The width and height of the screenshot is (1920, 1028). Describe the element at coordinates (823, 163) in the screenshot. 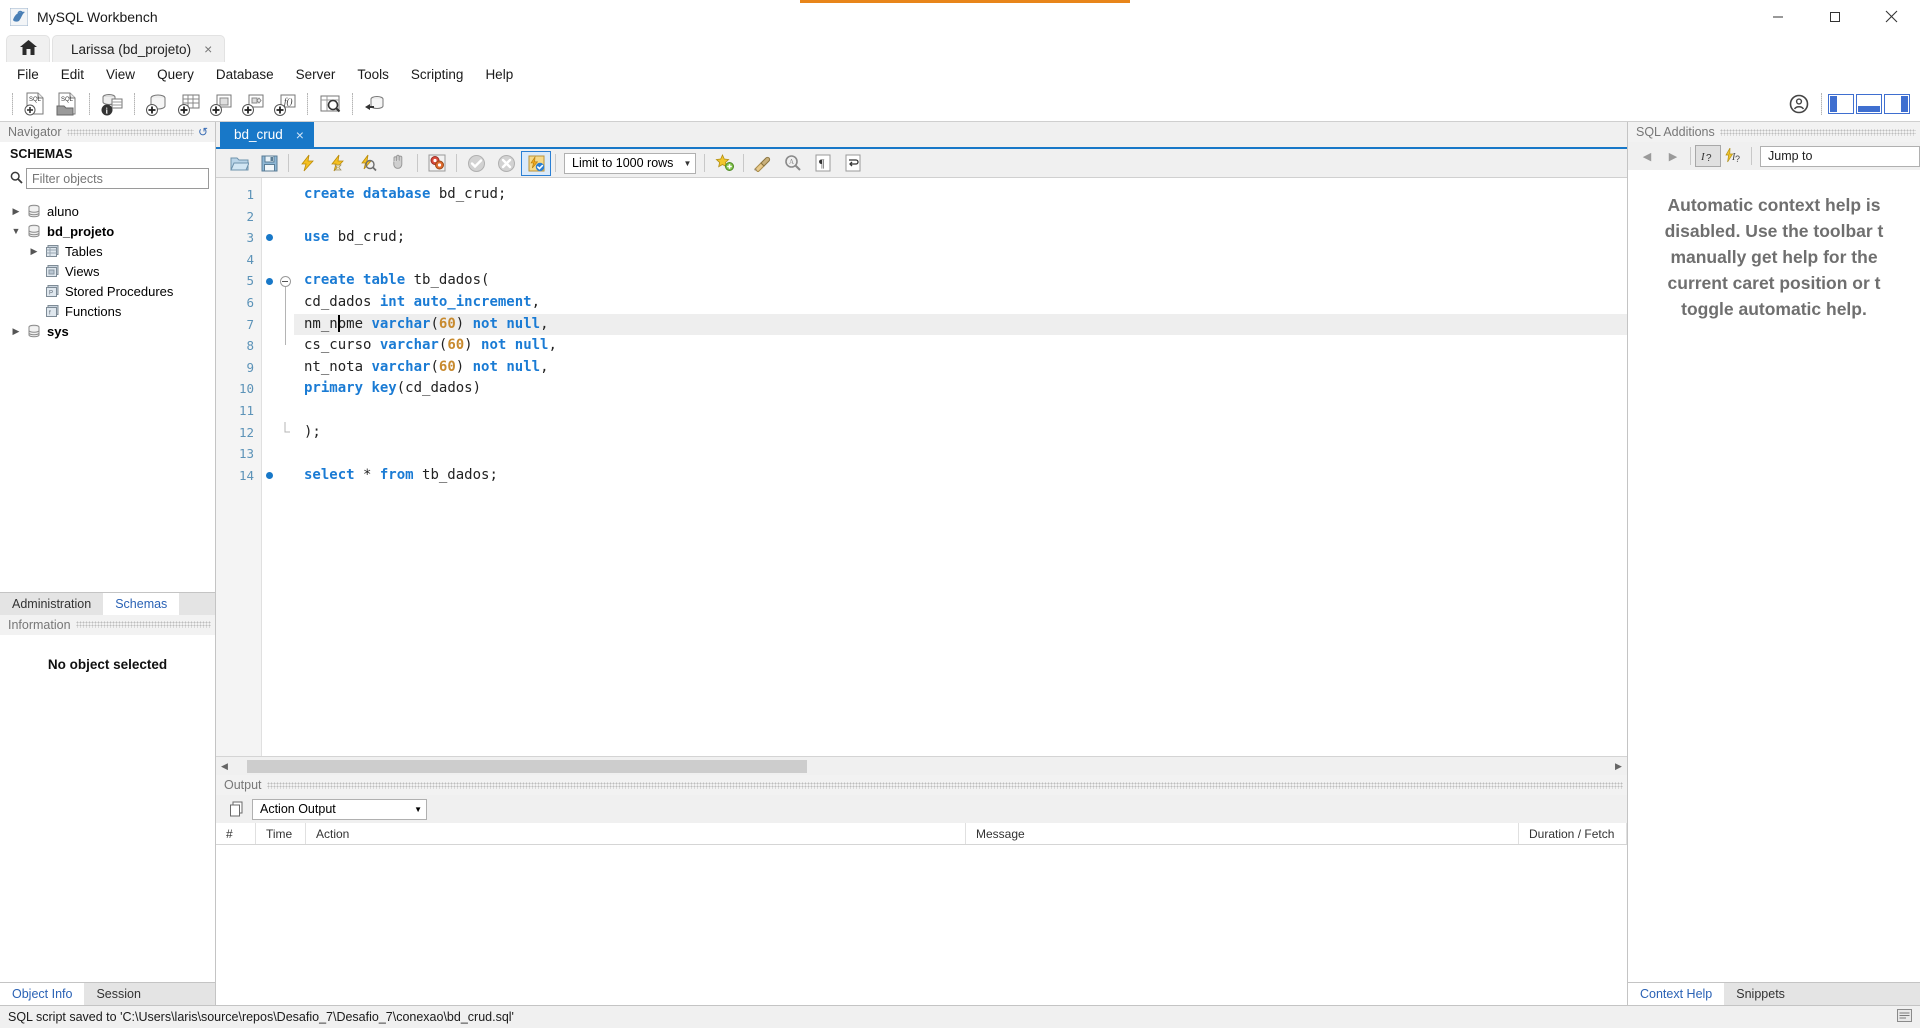

I see `toggle-invisible-characters-icon: ¶` at that location.